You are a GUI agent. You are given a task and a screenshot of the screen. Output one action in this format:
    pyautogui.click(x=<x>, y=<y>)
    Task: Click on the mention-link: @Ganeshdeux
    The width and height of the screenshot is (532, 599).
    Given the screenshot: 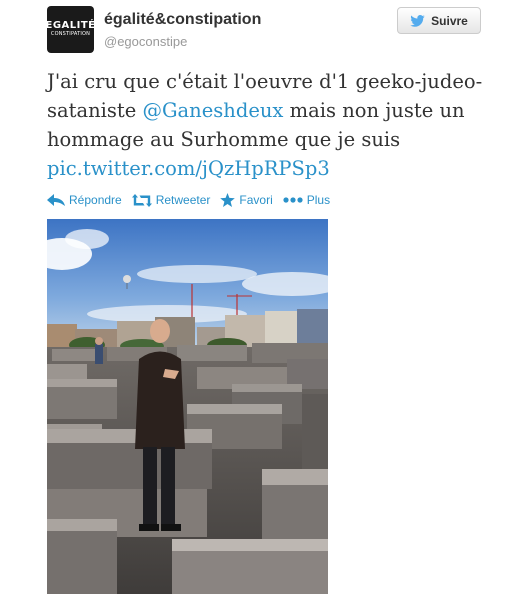 What is the action you would take?
    pyautogui.click(x=212, y=110)
    